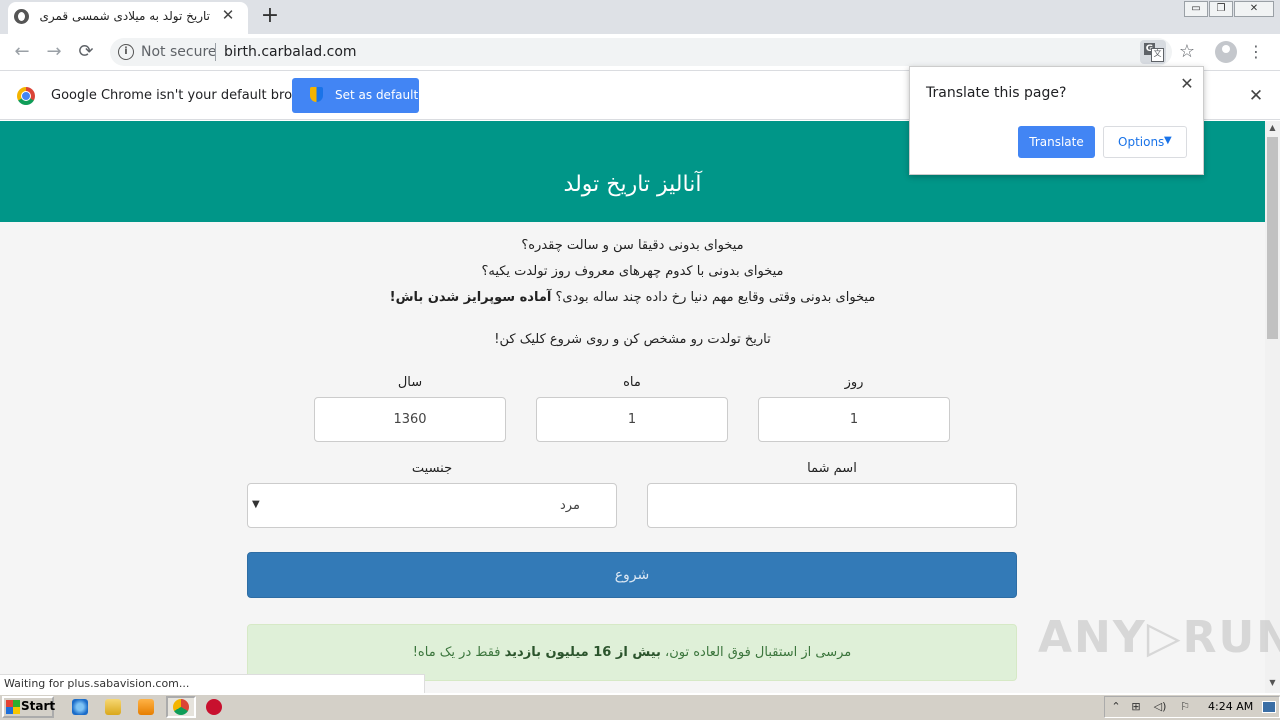 The height and width of the screenshot is (720, 1280). Describe the element at coordinates (832, 468) in the screenshot. I see `name-label: اسم شما` at that location.